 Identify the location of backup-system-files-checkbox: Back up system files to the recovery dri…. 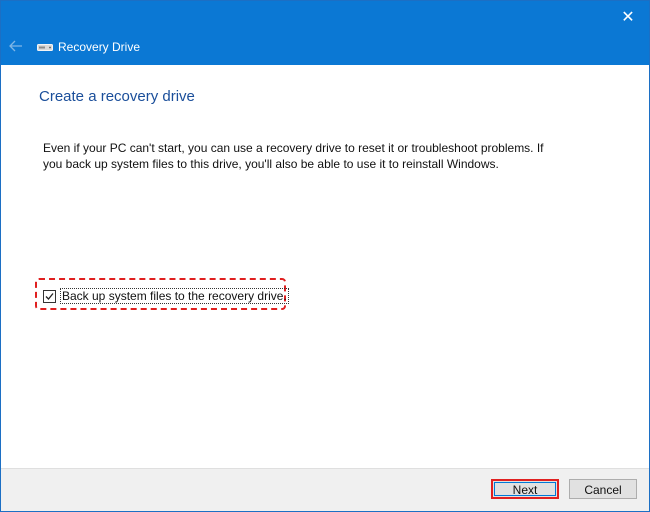
(166, 296).